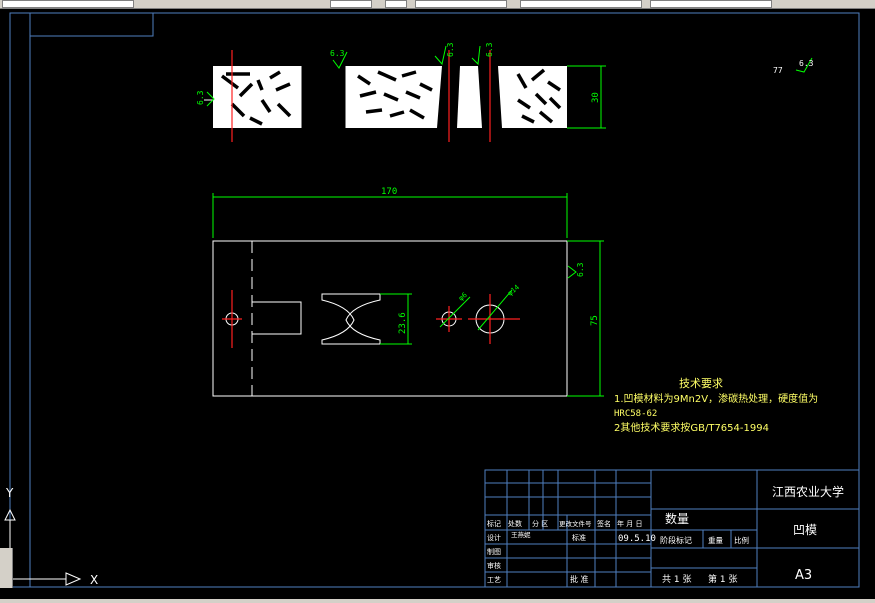  I want to click on top-section-view, so click(385, 96).